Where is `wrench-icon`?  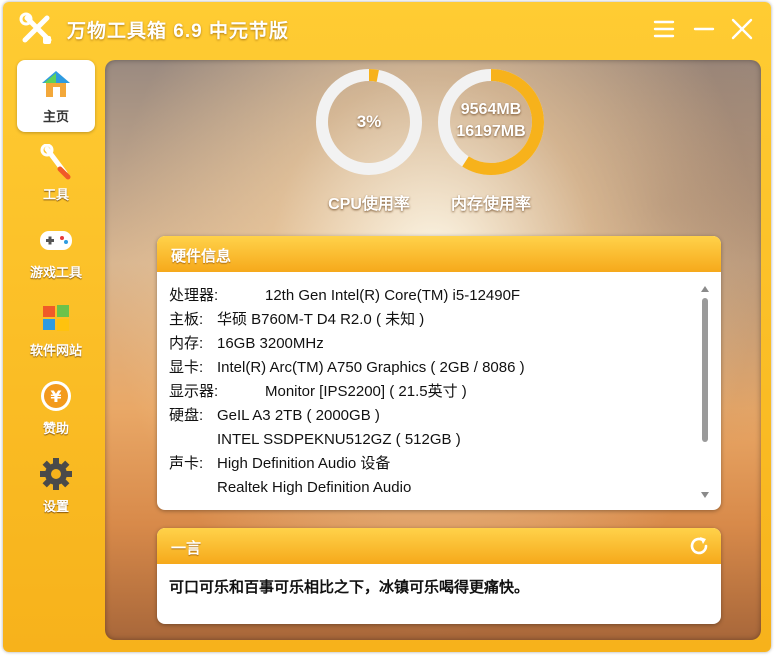 wrench-icon is located at coordinates (56, 161).